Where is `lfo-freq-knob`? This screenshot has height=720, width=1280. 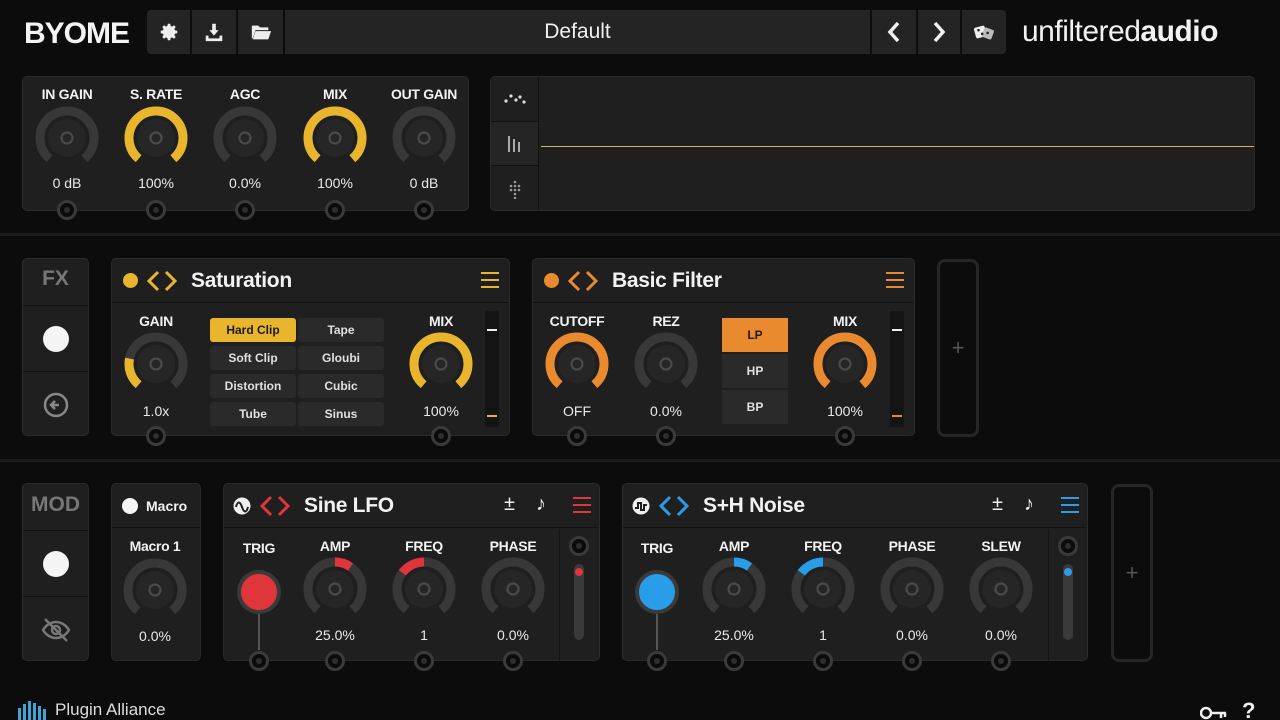 lfo-freq-knob is located at coordinates (424, 589).